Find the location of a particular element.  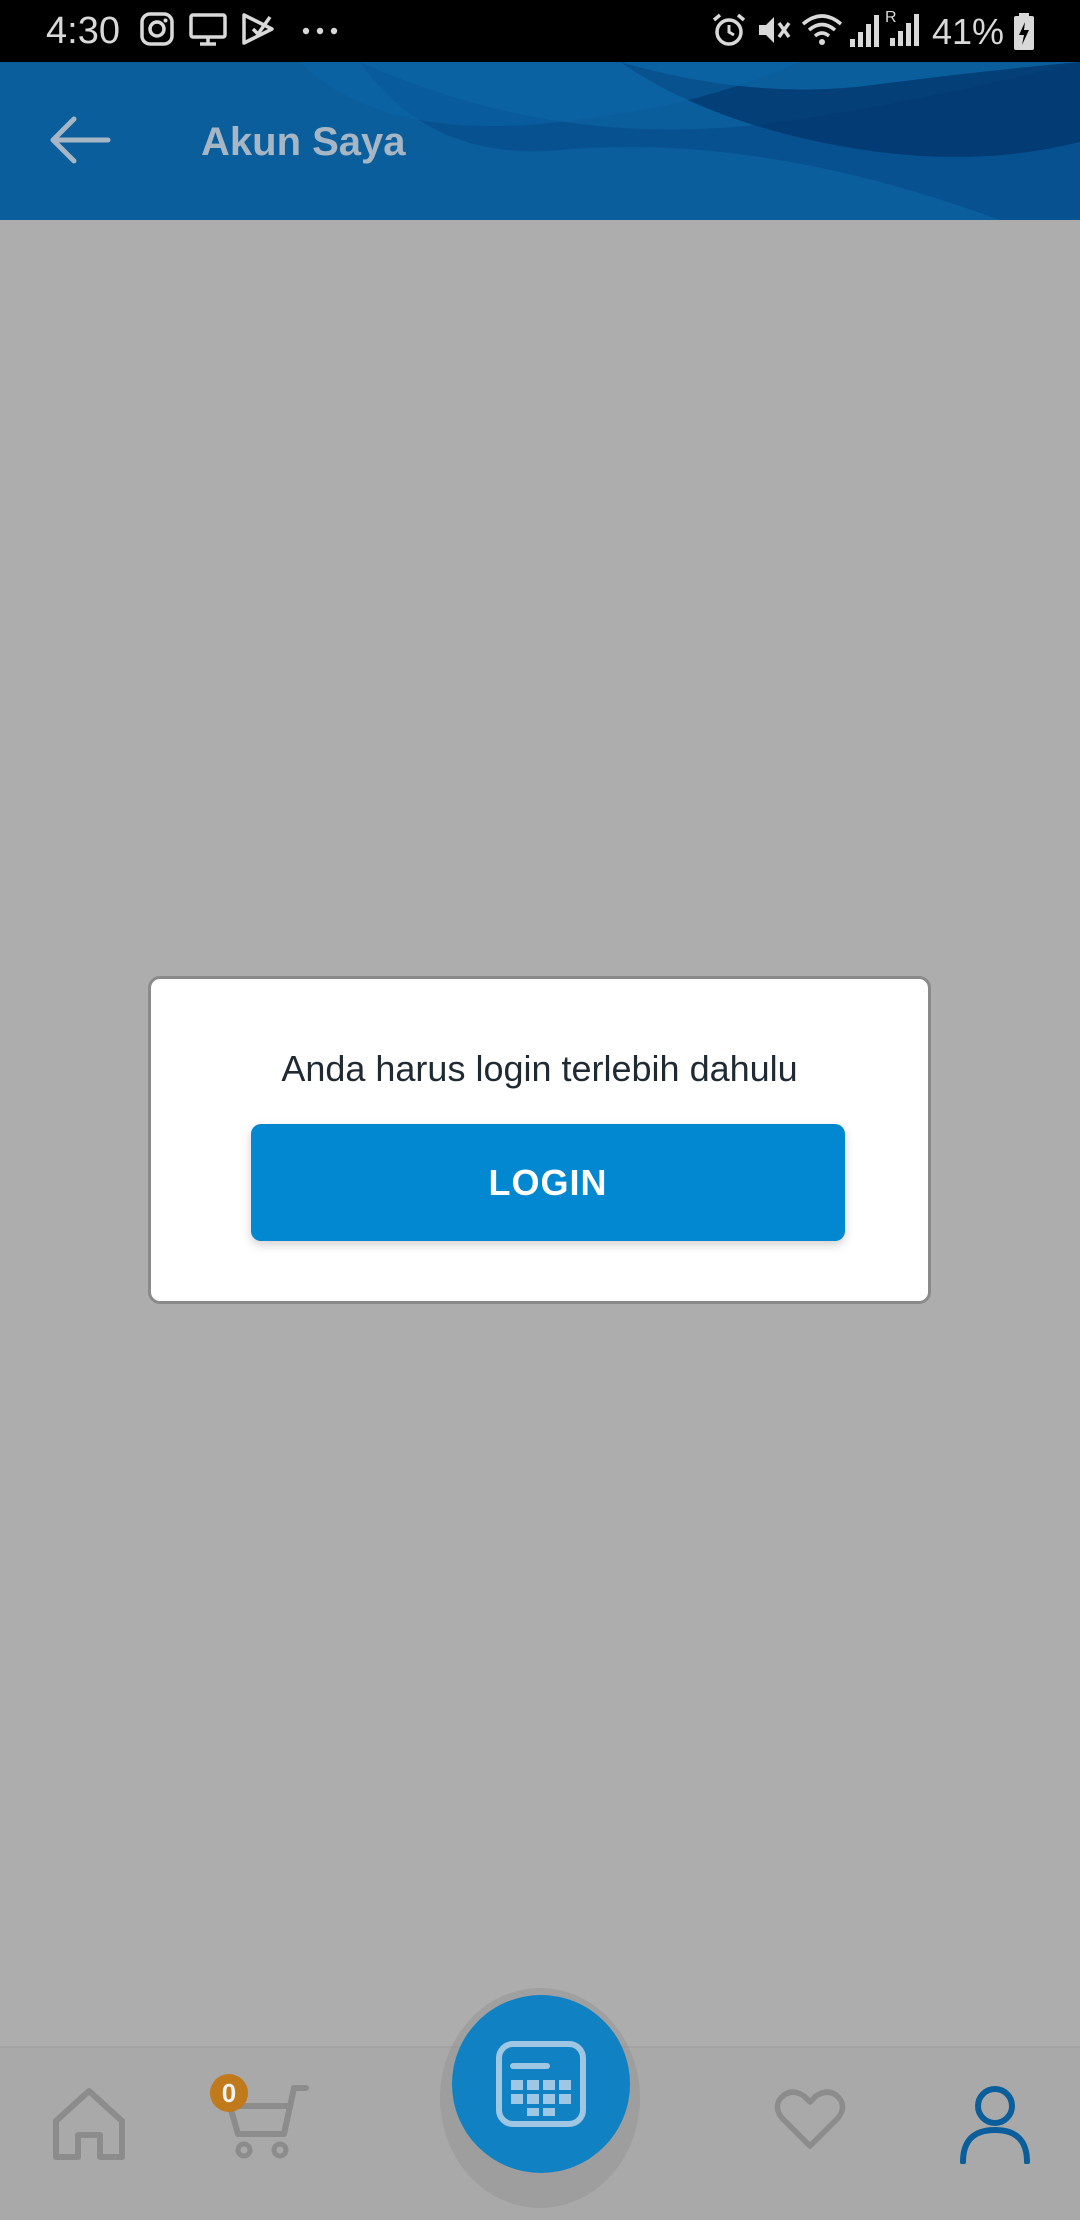

signal-roaming-icon: R is located at coordinates (902, 27).